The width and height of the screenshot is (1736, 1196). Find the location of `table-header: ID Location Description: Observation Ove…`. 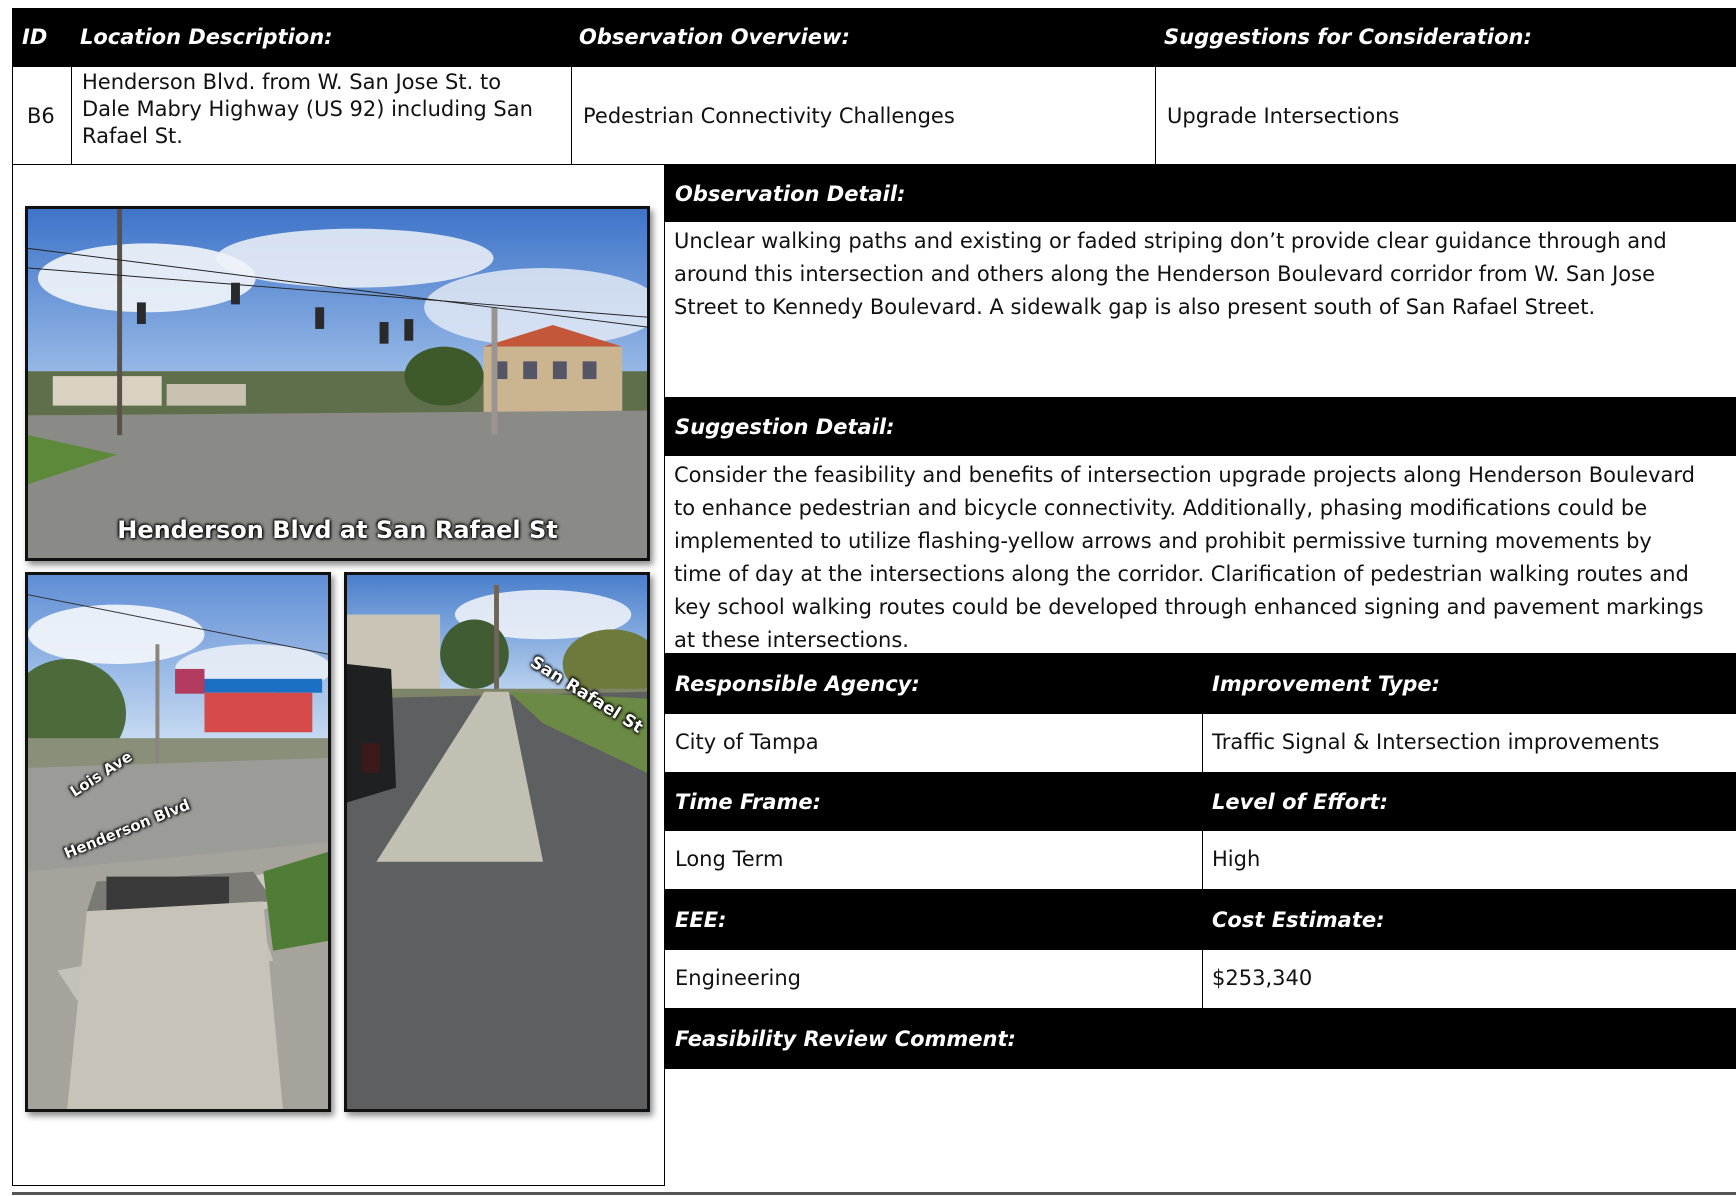

table-header: ID Location Description: Observation Ove… is located at coordinates (874, 37).